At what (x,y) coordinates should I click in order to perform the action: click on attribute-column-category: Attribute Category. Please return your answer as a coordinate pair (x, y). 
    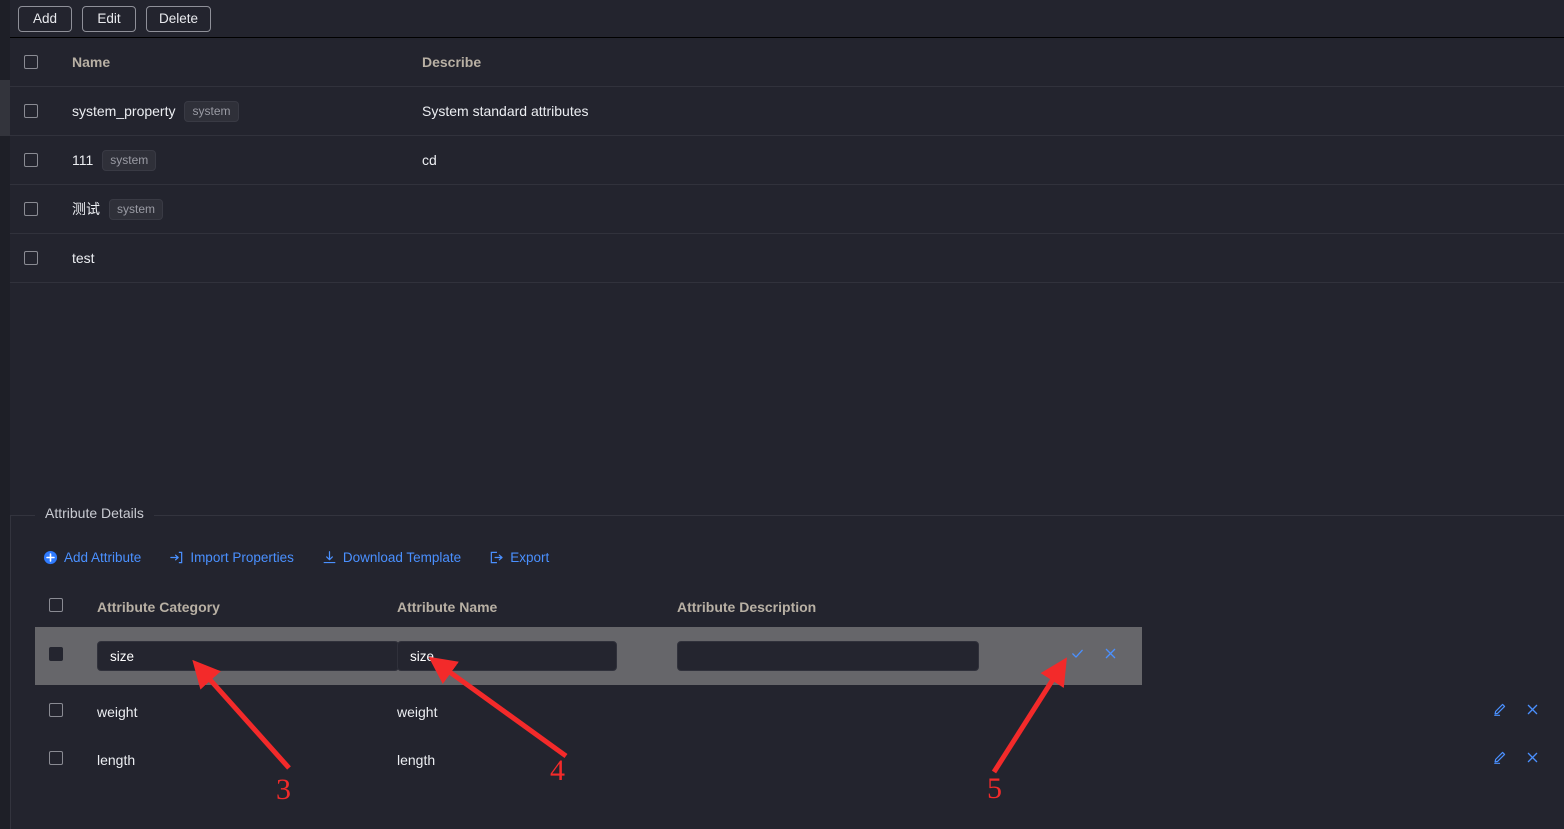
    Looking at the image, I should click on (158, 607).